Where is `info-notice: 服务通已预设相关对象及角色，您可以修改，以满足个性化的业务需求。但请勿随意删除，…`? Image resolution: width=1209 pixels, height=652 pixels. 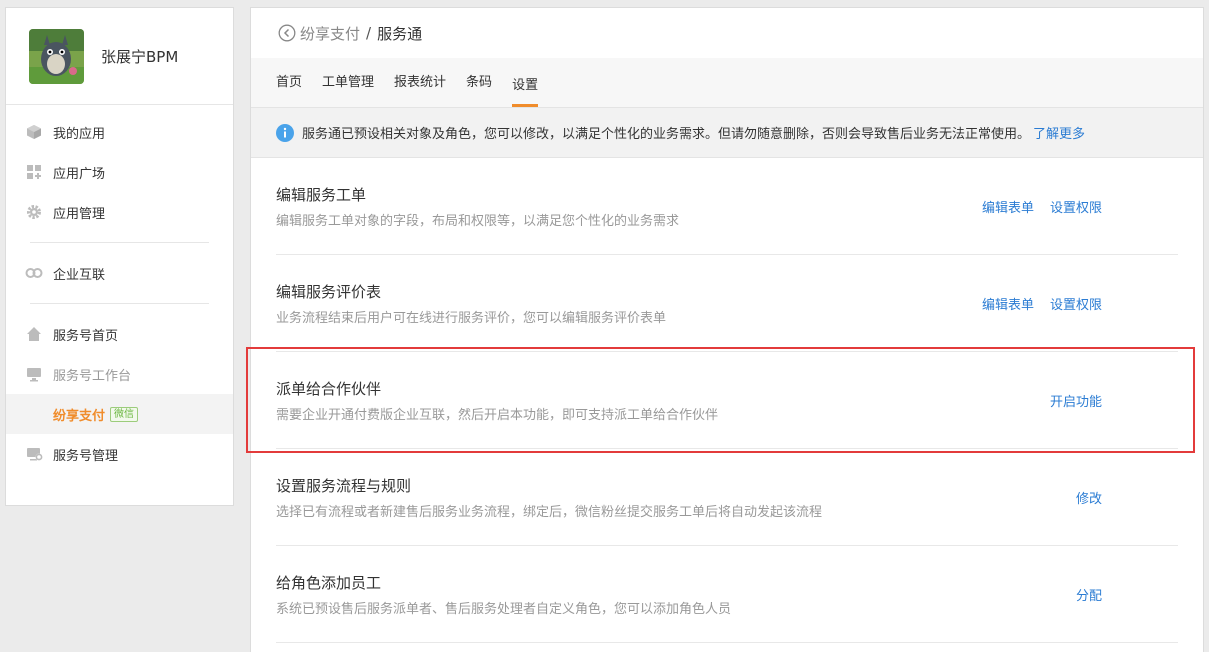
info-notice: 服务通已预设相关对象及角色，您可以修改，以满足个性化的业务需求。但请勿随意删除，… is located at coordinates (727, 133).